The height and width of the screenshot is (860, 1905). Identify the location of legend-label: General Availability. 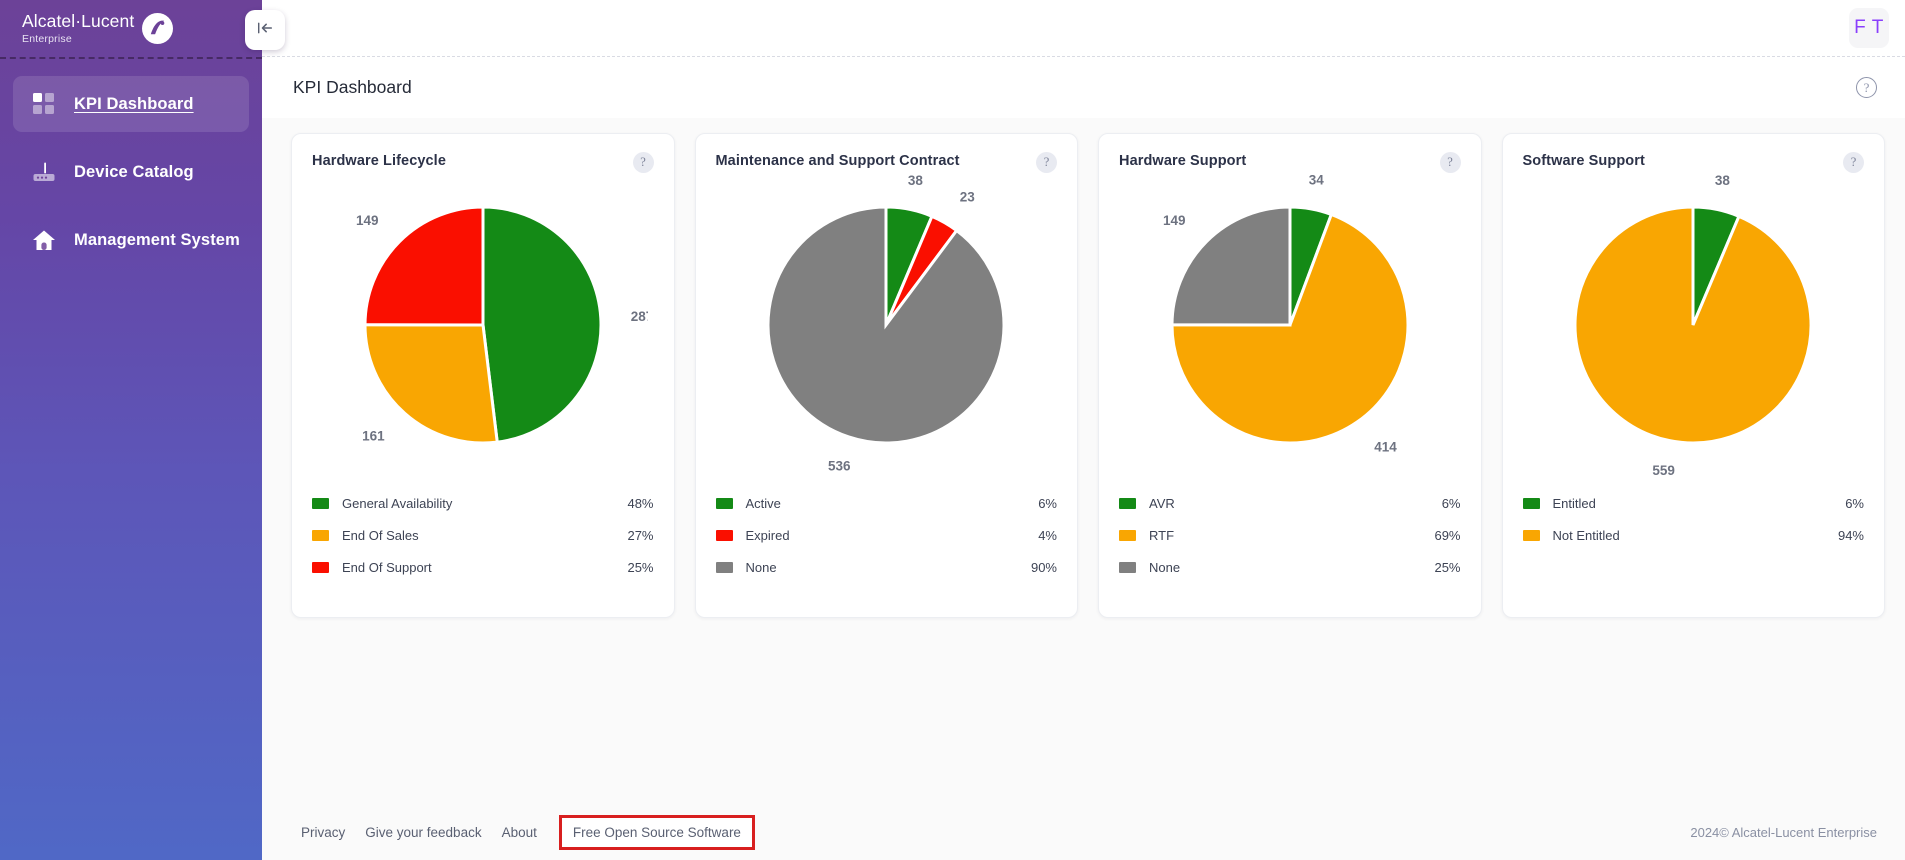
(397, 503).